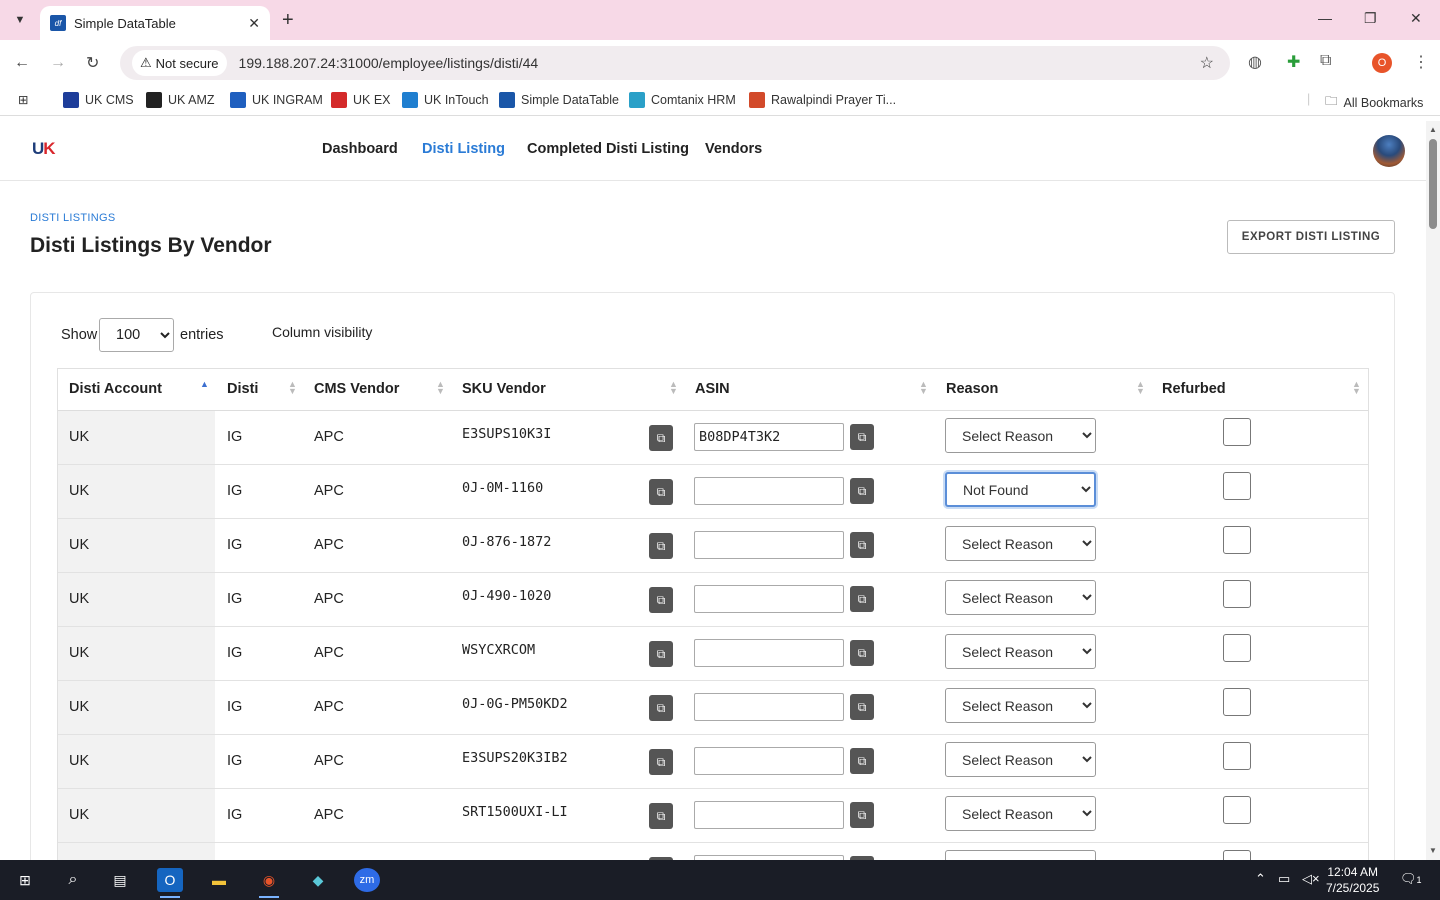 Image resolution: width=1440 pixels, height=900 pixels. Describe the element at coordinates (682, 100) in the screenshot. I see `bookmark-item: Comtanix HRM` at that location.